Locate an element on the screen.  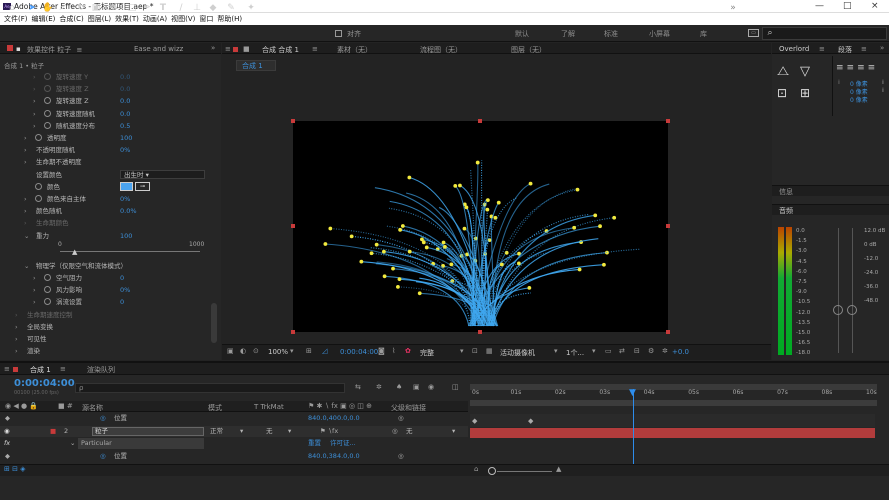
comp-close-icon is located at coordinates (235, 49).